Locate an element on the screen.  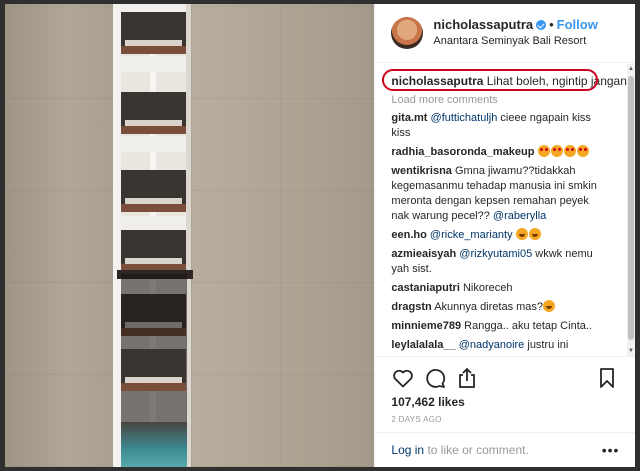
comment-mention: @rizkyutami05 is located at coordinates (495, 254).